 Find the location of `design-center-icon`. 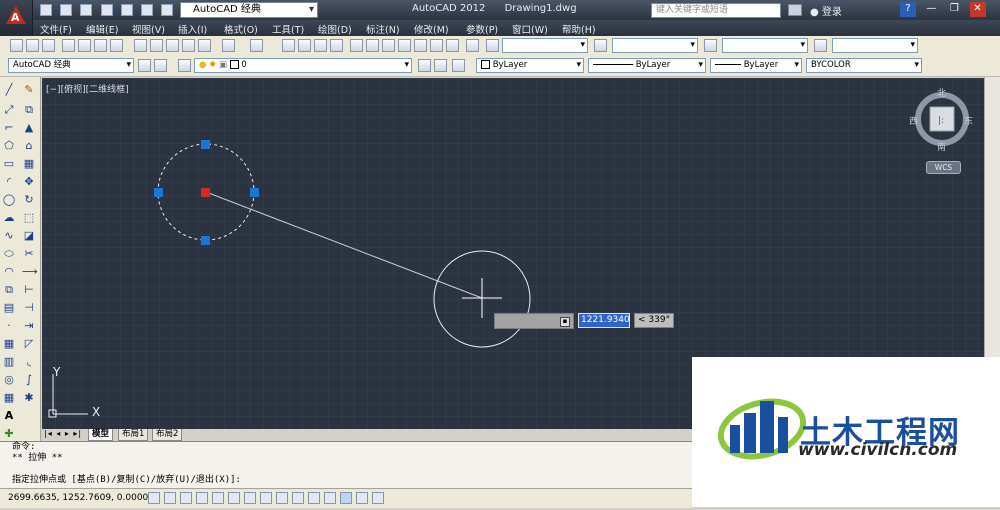

design-center-icon is located at coordinates (372, 45).